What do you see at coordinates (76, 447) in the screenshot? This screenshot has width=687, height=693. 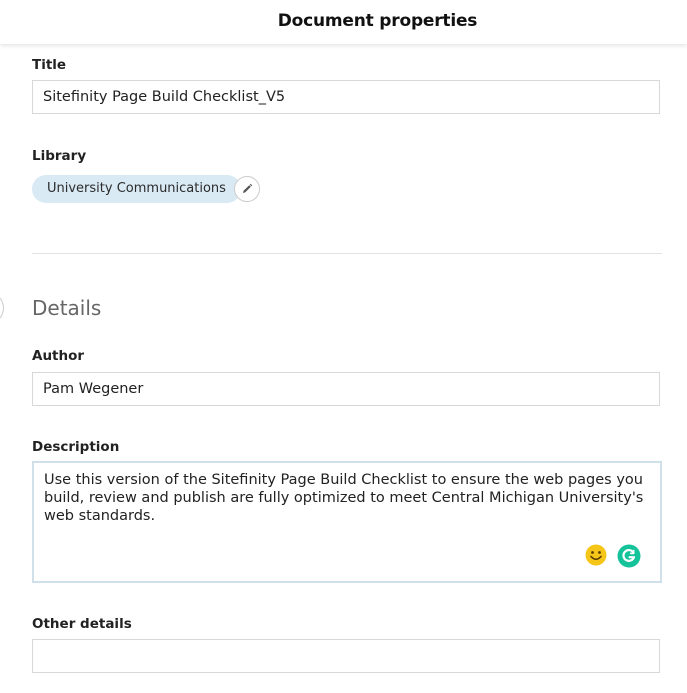 I see `description-label: Description` at bounding box center [76, 447].